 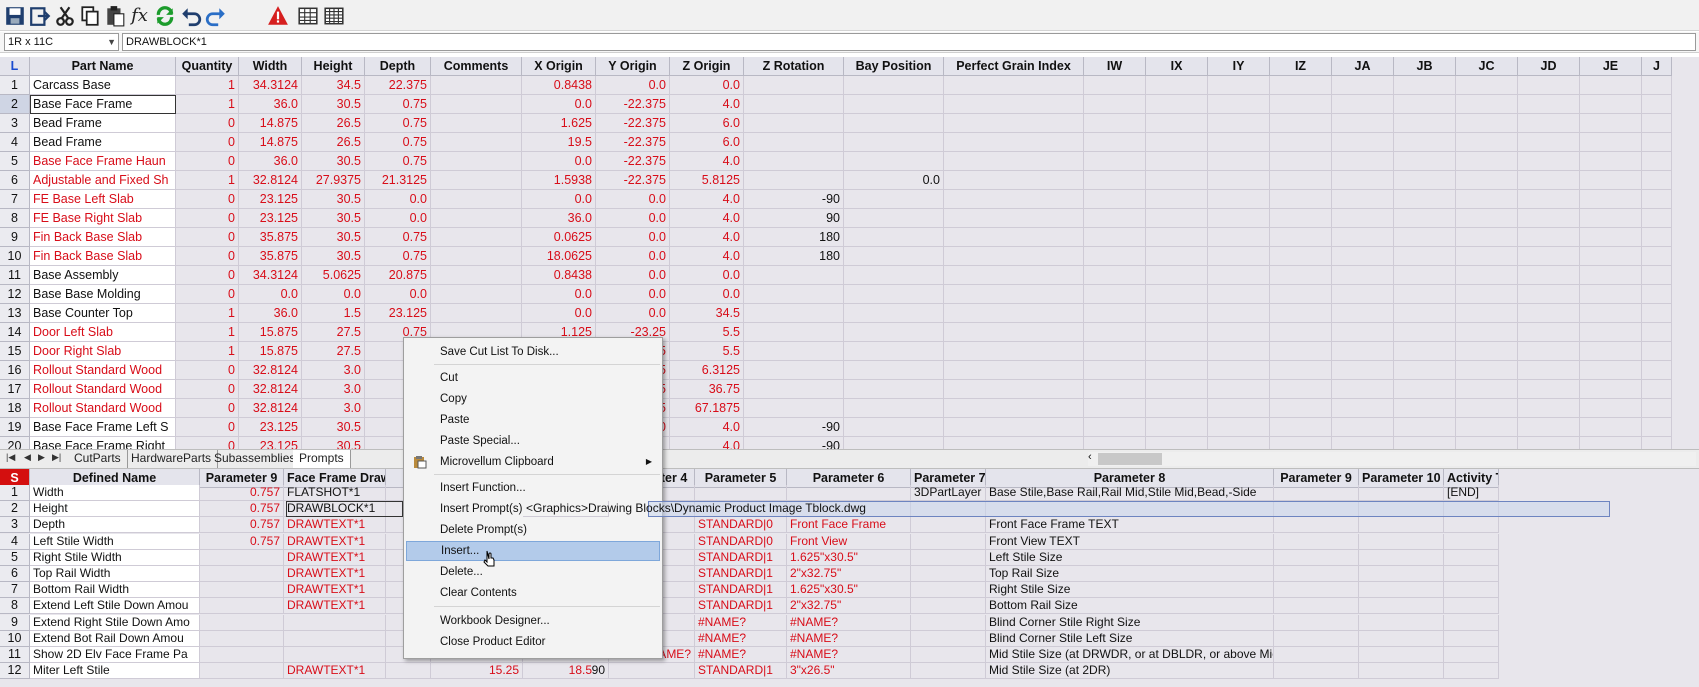 I want to click on row-header: 16, so click(x=15, y=370).